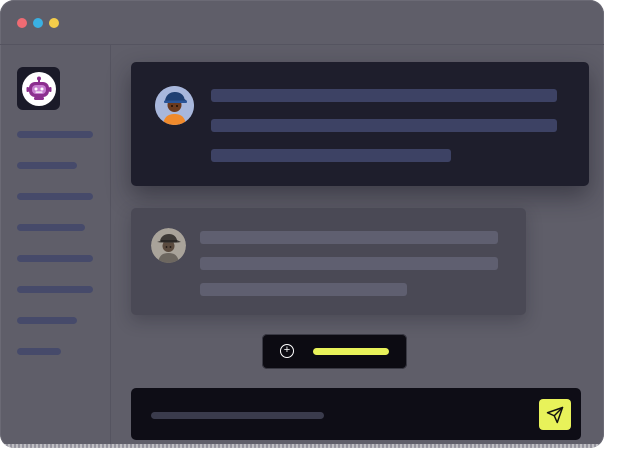  Describe the element at coordinates (237, 415) in the screenshot. I see `composer-input-placeholder` at that location.